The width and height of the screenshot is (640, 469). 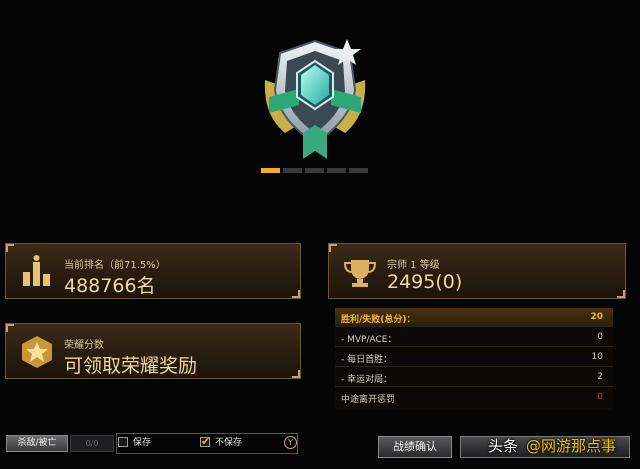 What do you see at coordinates (571, 446) in the screenshot?
I see `watermark-author: @网游那点事` at bounding box center [571, 446].